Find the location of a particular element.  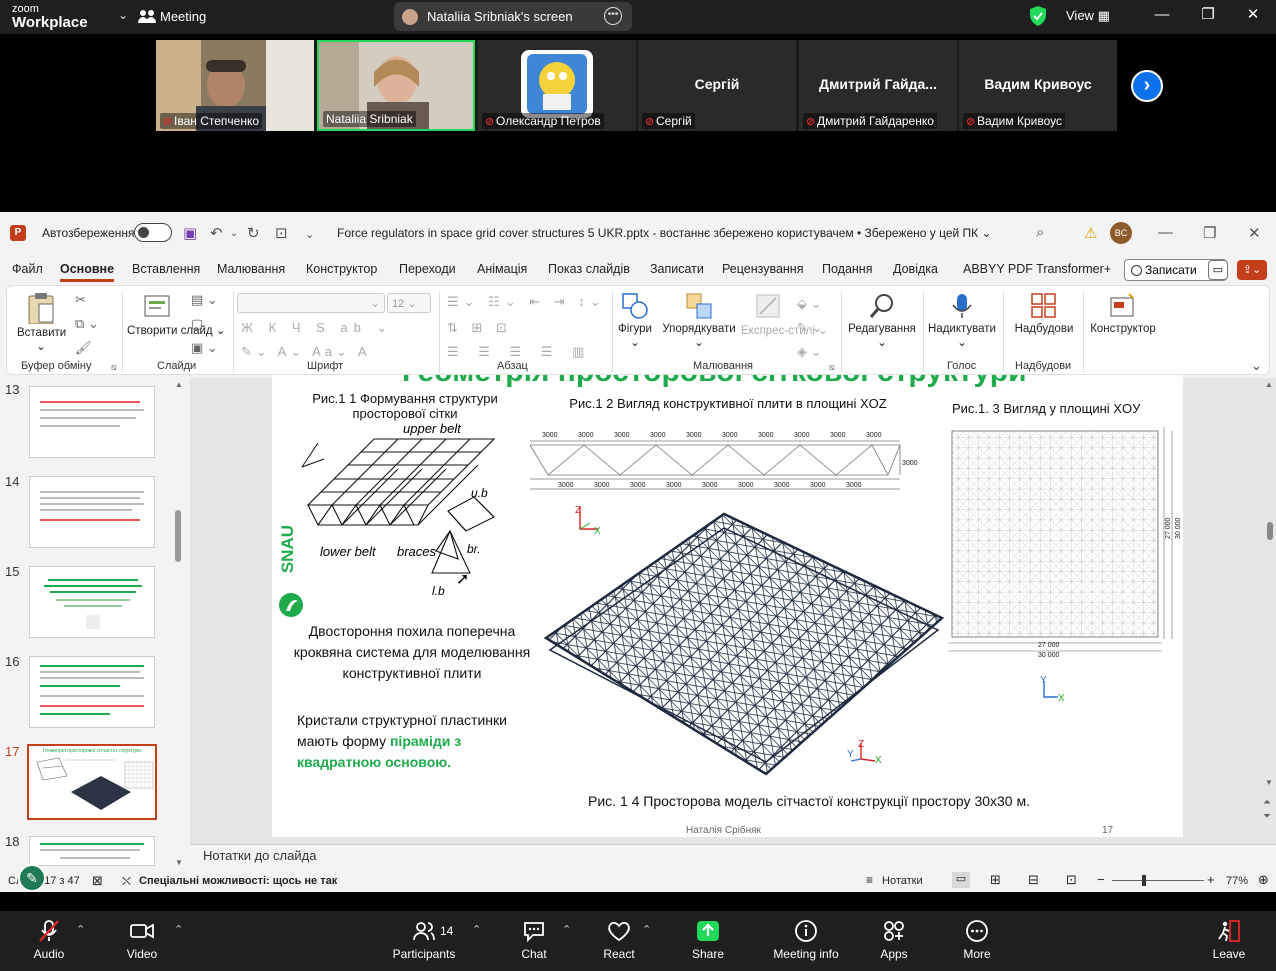

comments-icon: ▭ is located at coordinates (1218, 270).